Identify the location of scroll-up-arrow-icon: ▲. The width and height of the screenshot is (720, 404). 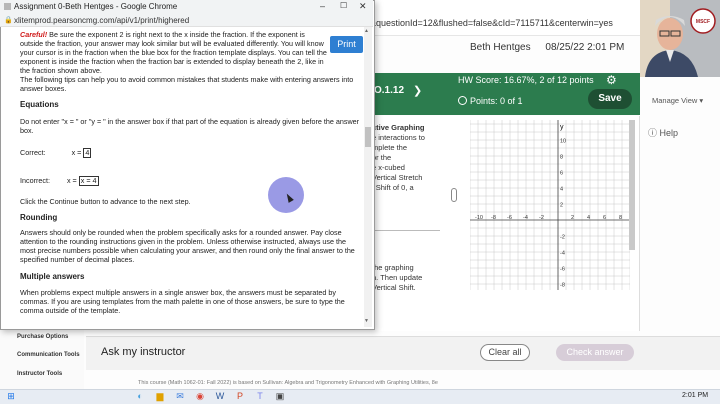
(366, 31).